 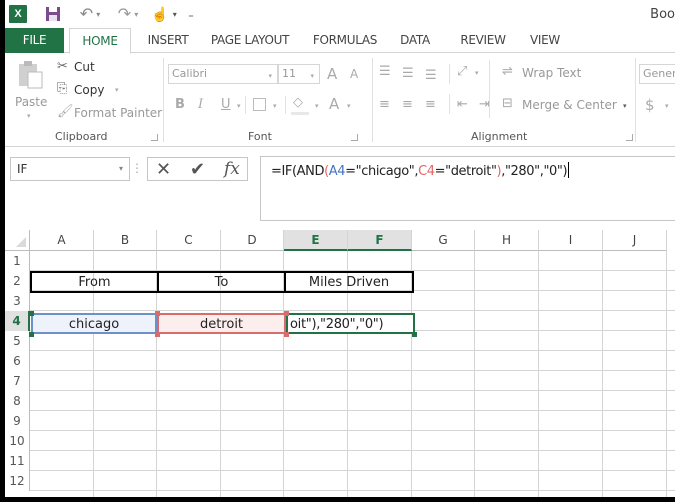 What do you see at coordinates (17, 301) in the screenshot?
I see `row-header-3: 3` at bounding box center [17, 301].